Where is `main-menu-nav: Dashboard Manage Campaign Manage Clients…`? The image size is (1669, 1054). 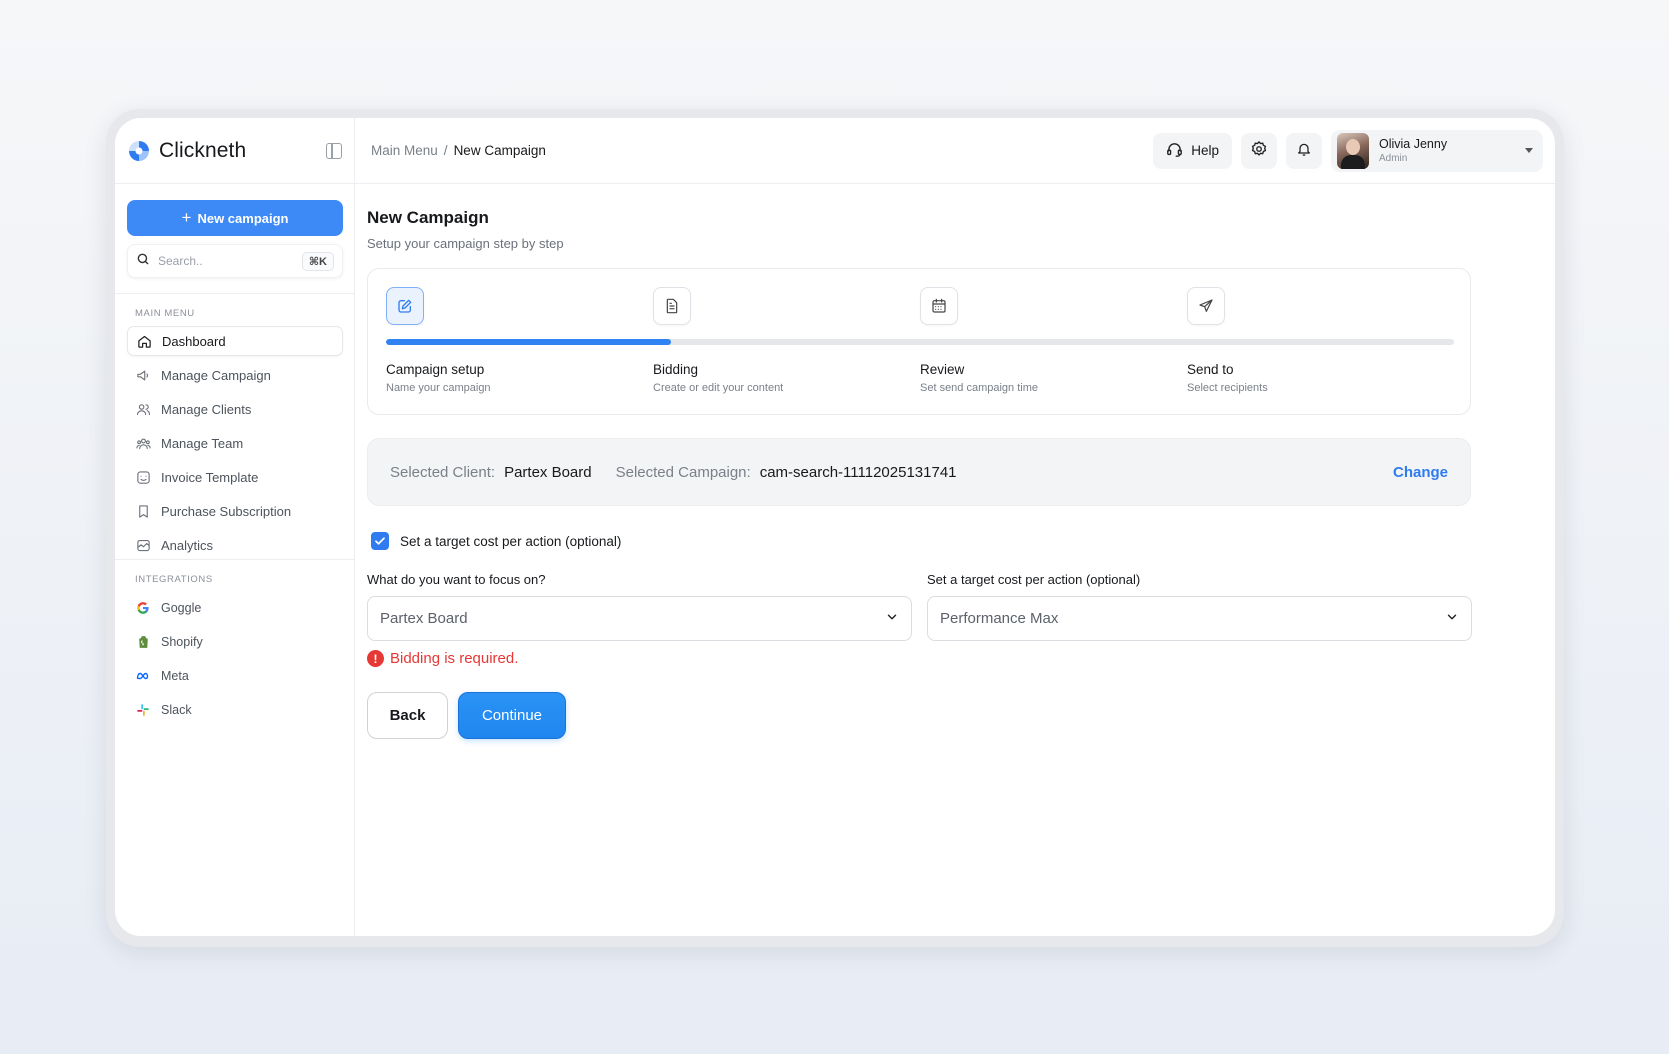 main-menu-nav: Dashboard Manage Campaign Manage Clients… is located at coordinates (235, 445).